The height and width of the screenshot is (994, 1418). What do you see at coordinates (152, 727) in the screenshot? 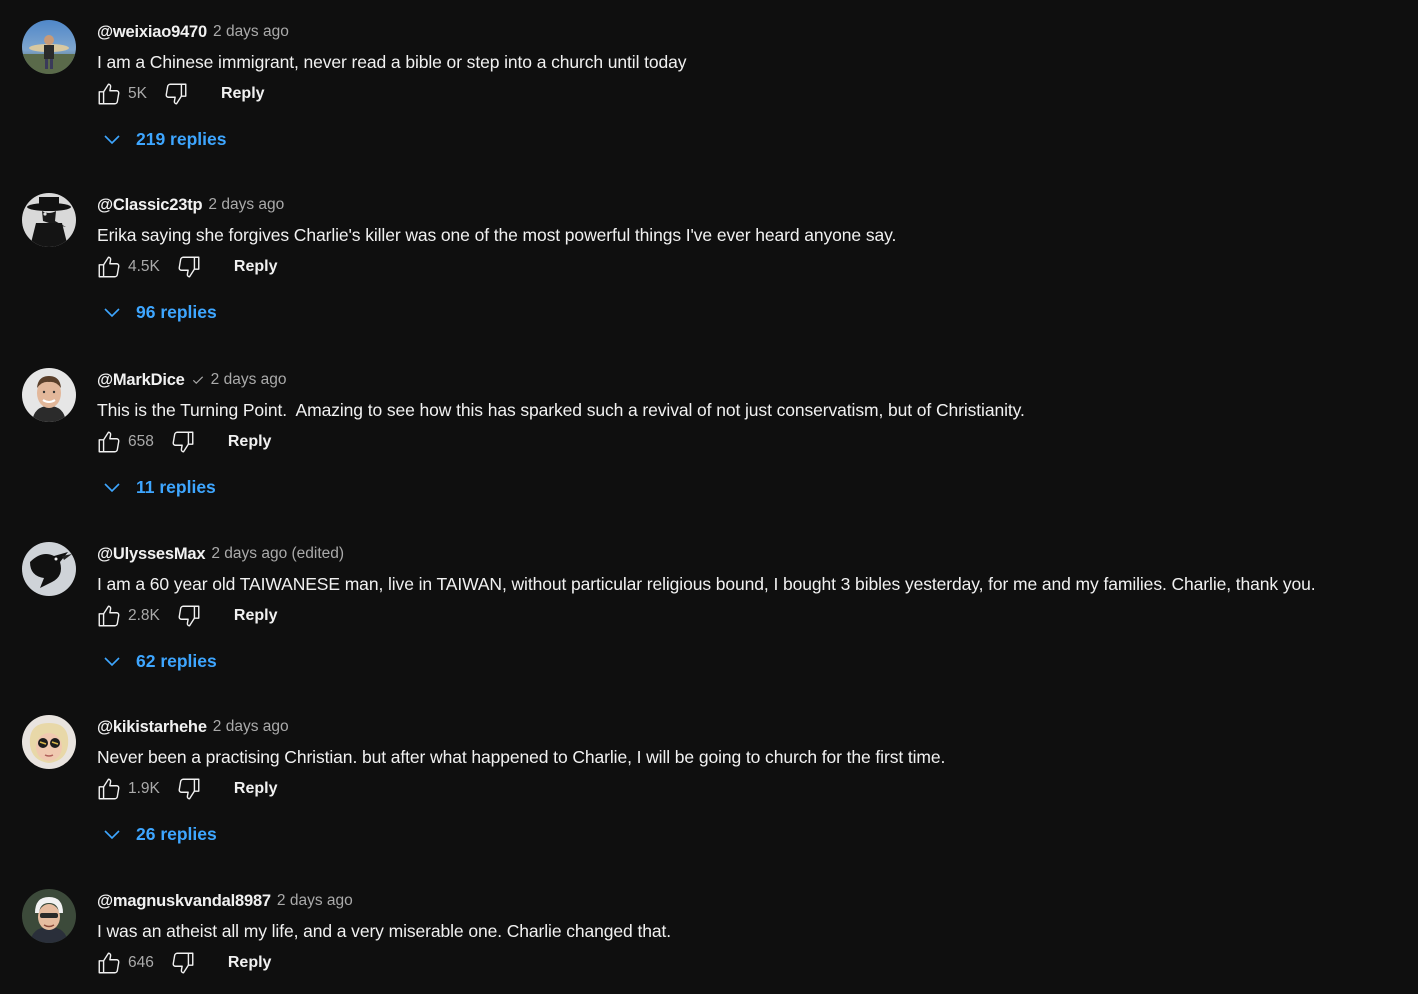
I see `author-name: @kikistarhehe` at bounding box center [152, 727].